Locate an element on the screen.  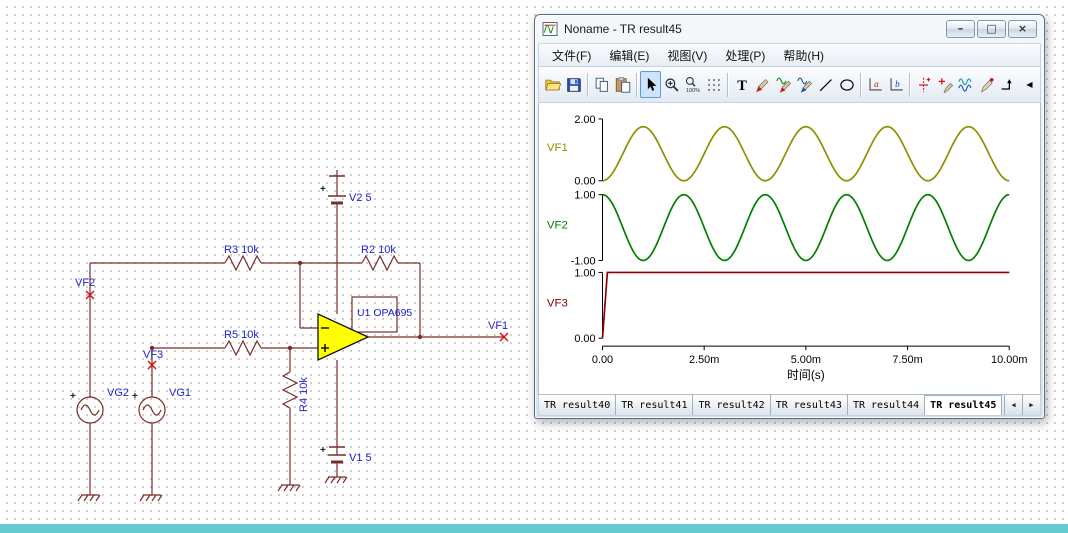
caption-buttons: – □ × is located at coordinates (991, 29).